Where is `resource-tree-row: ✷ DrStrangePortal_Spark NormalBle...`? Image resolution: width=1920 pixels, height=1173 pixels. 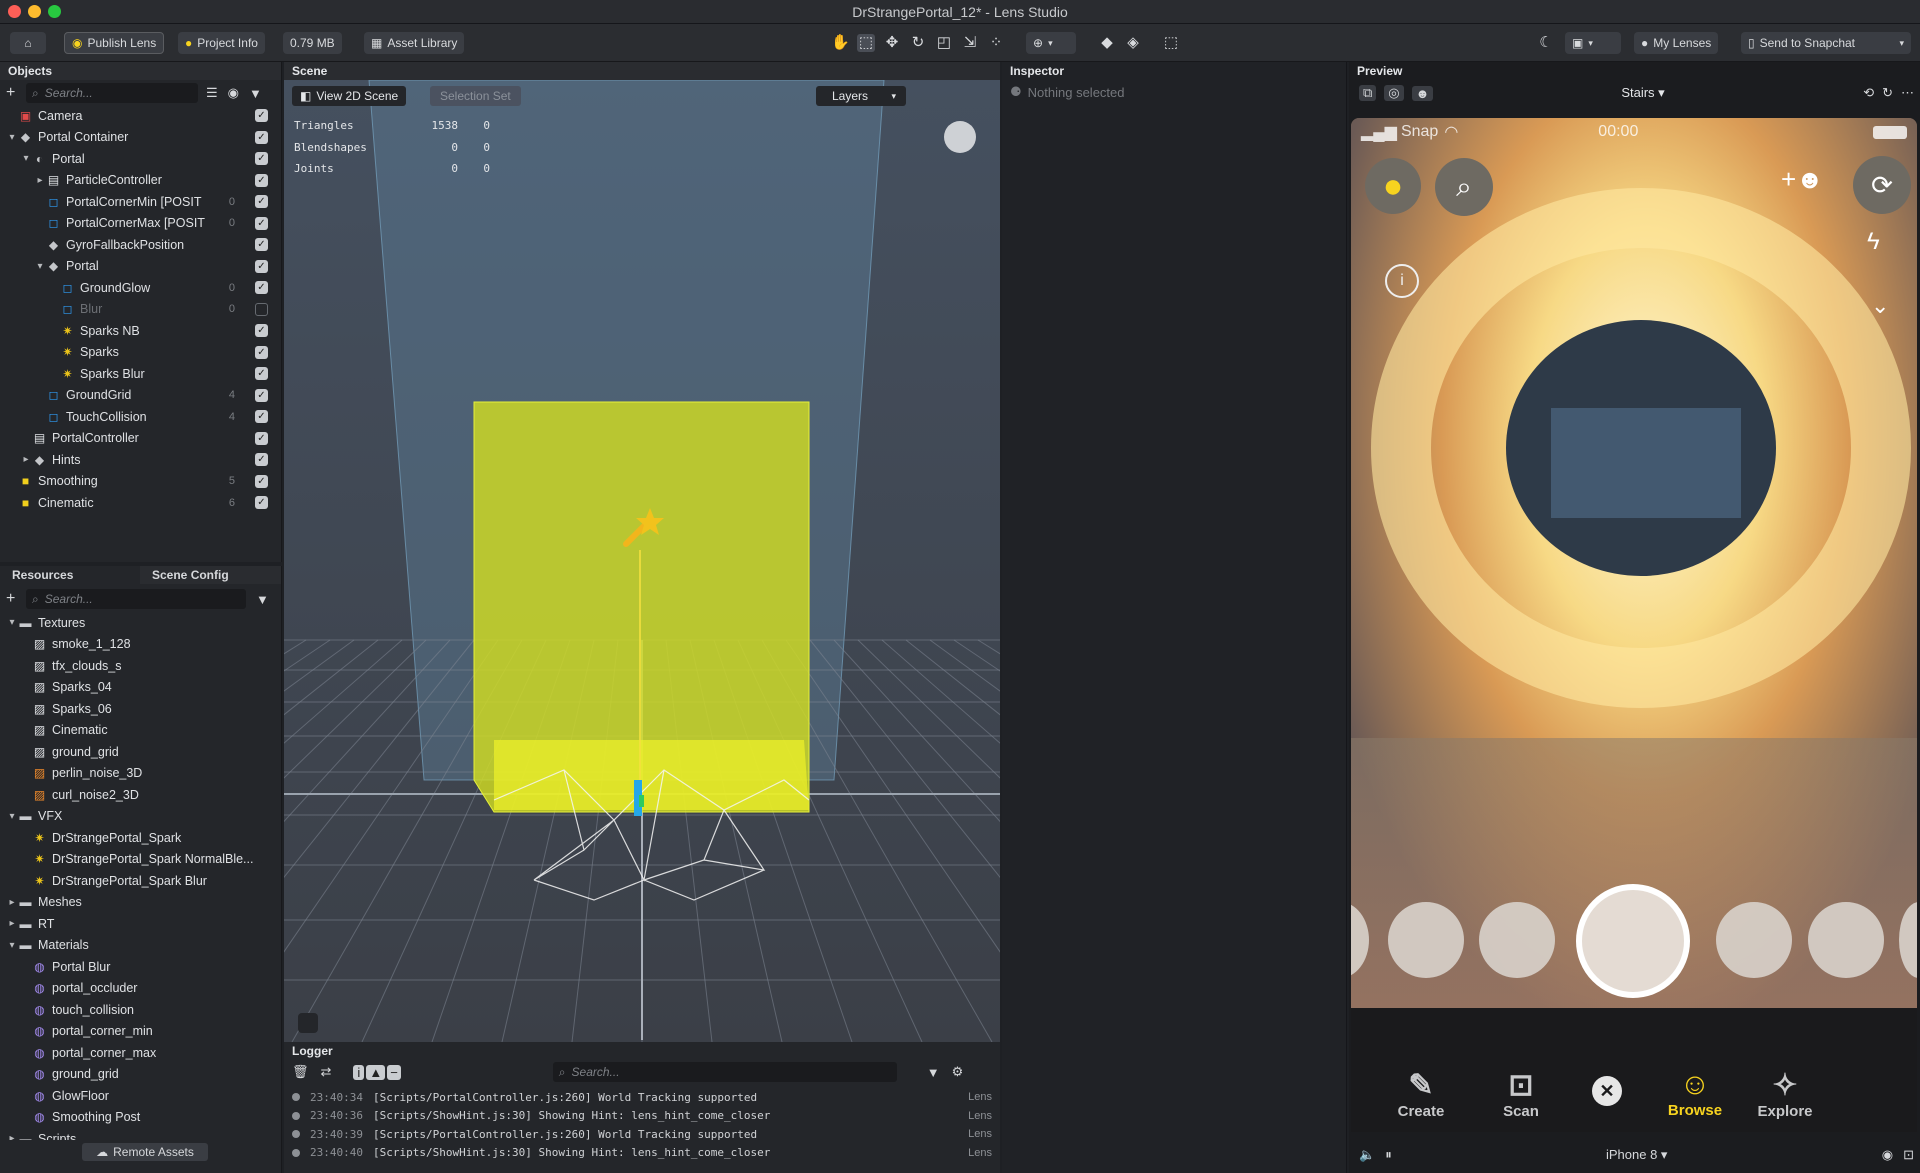
resource-tree-row: ✷ DrStrangePortal_Spark NormalBle... is located at coordinates (140, 860).